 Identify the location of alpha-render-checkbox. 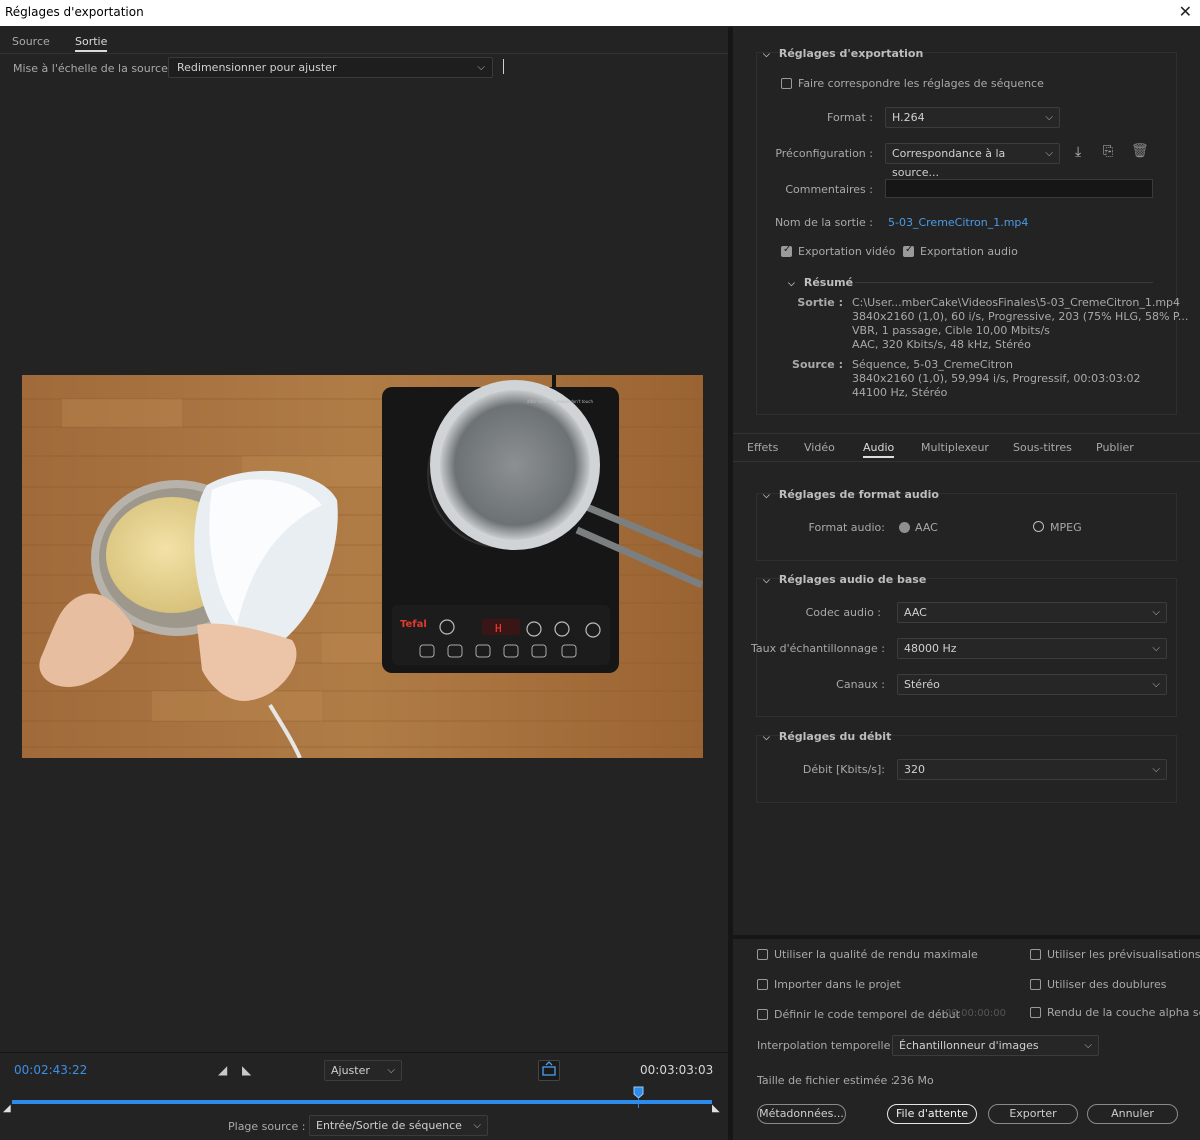
(1035, 1012).